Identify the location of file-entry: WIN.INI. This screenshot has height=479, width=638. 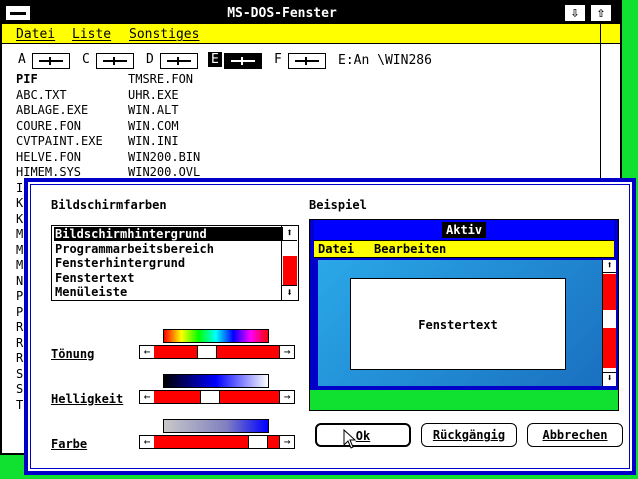
(193, 142).